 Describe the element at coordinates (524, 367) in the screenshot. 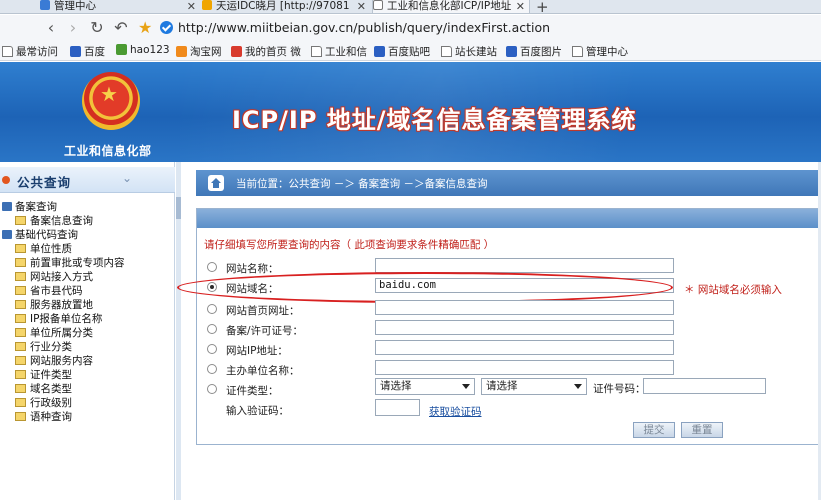

I see `organizer-input` at that location.